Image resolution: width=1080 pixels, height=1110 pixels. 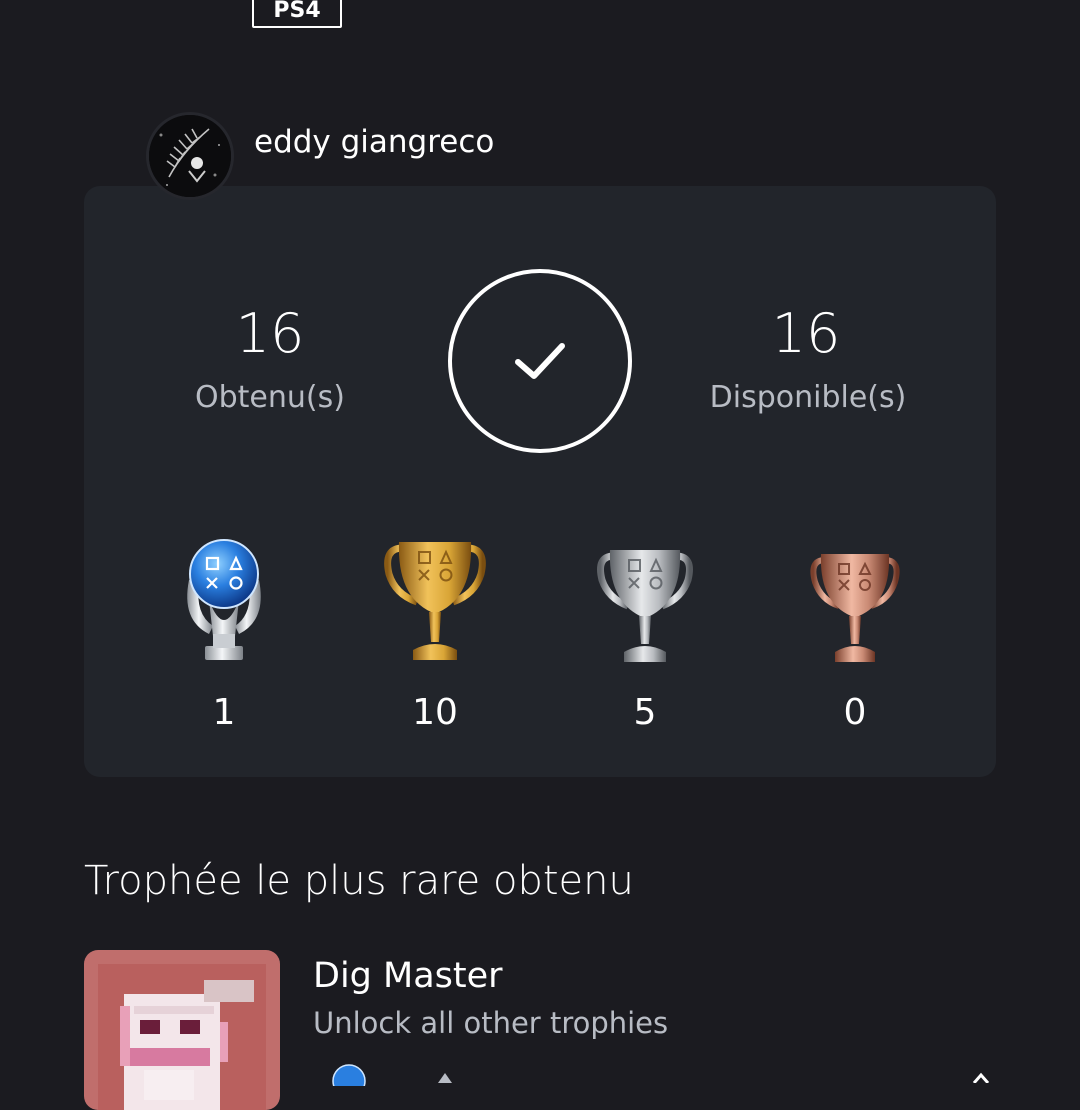 I want to click on completion-check-icon, so click(x=540, y=361).